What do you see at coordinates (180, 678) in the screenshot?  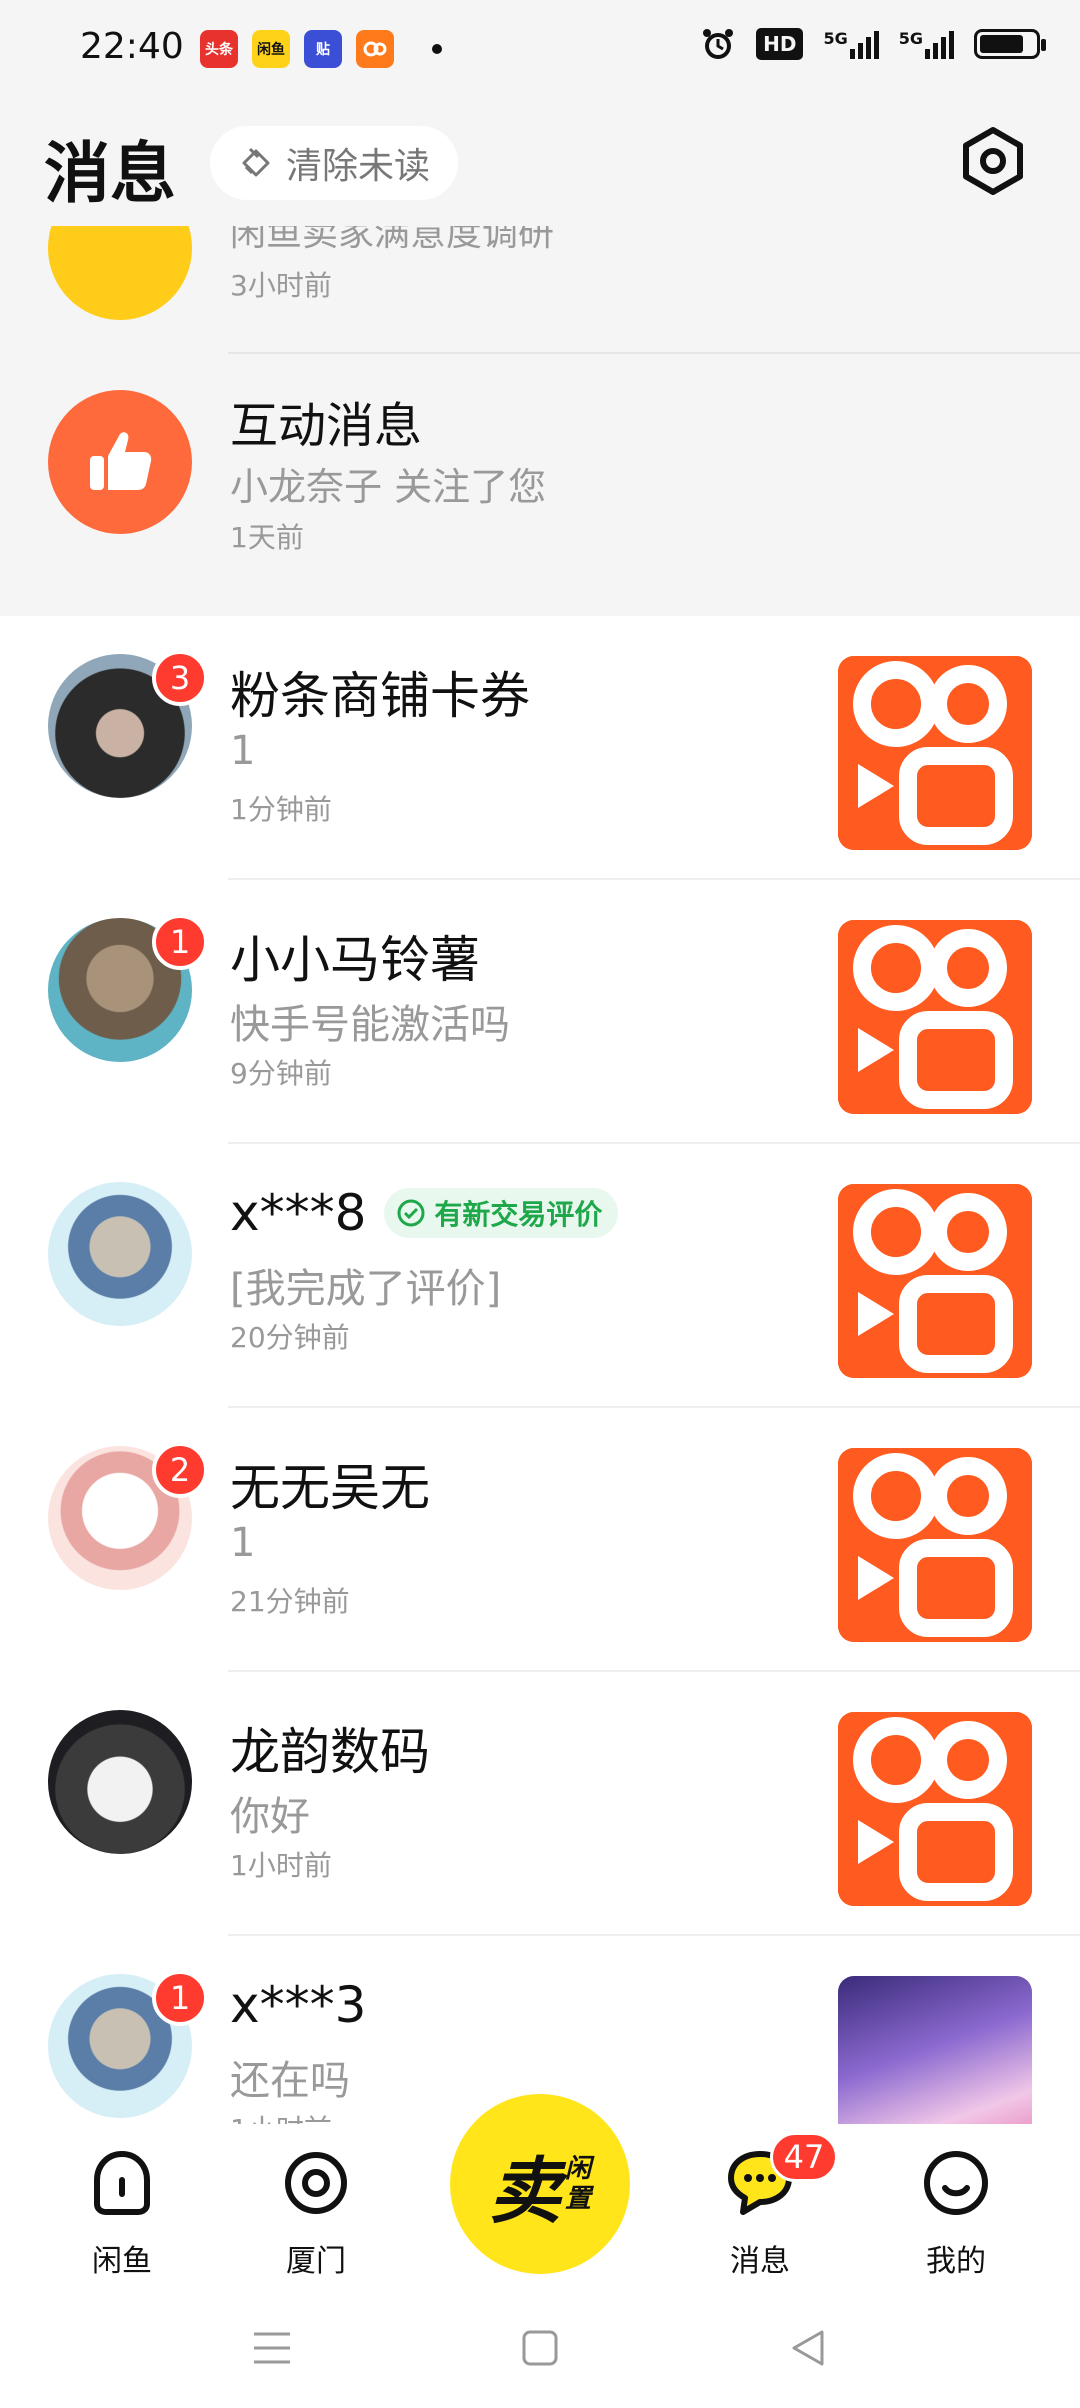 I see `unread-badge: 3` at bounding box center [180, 678].